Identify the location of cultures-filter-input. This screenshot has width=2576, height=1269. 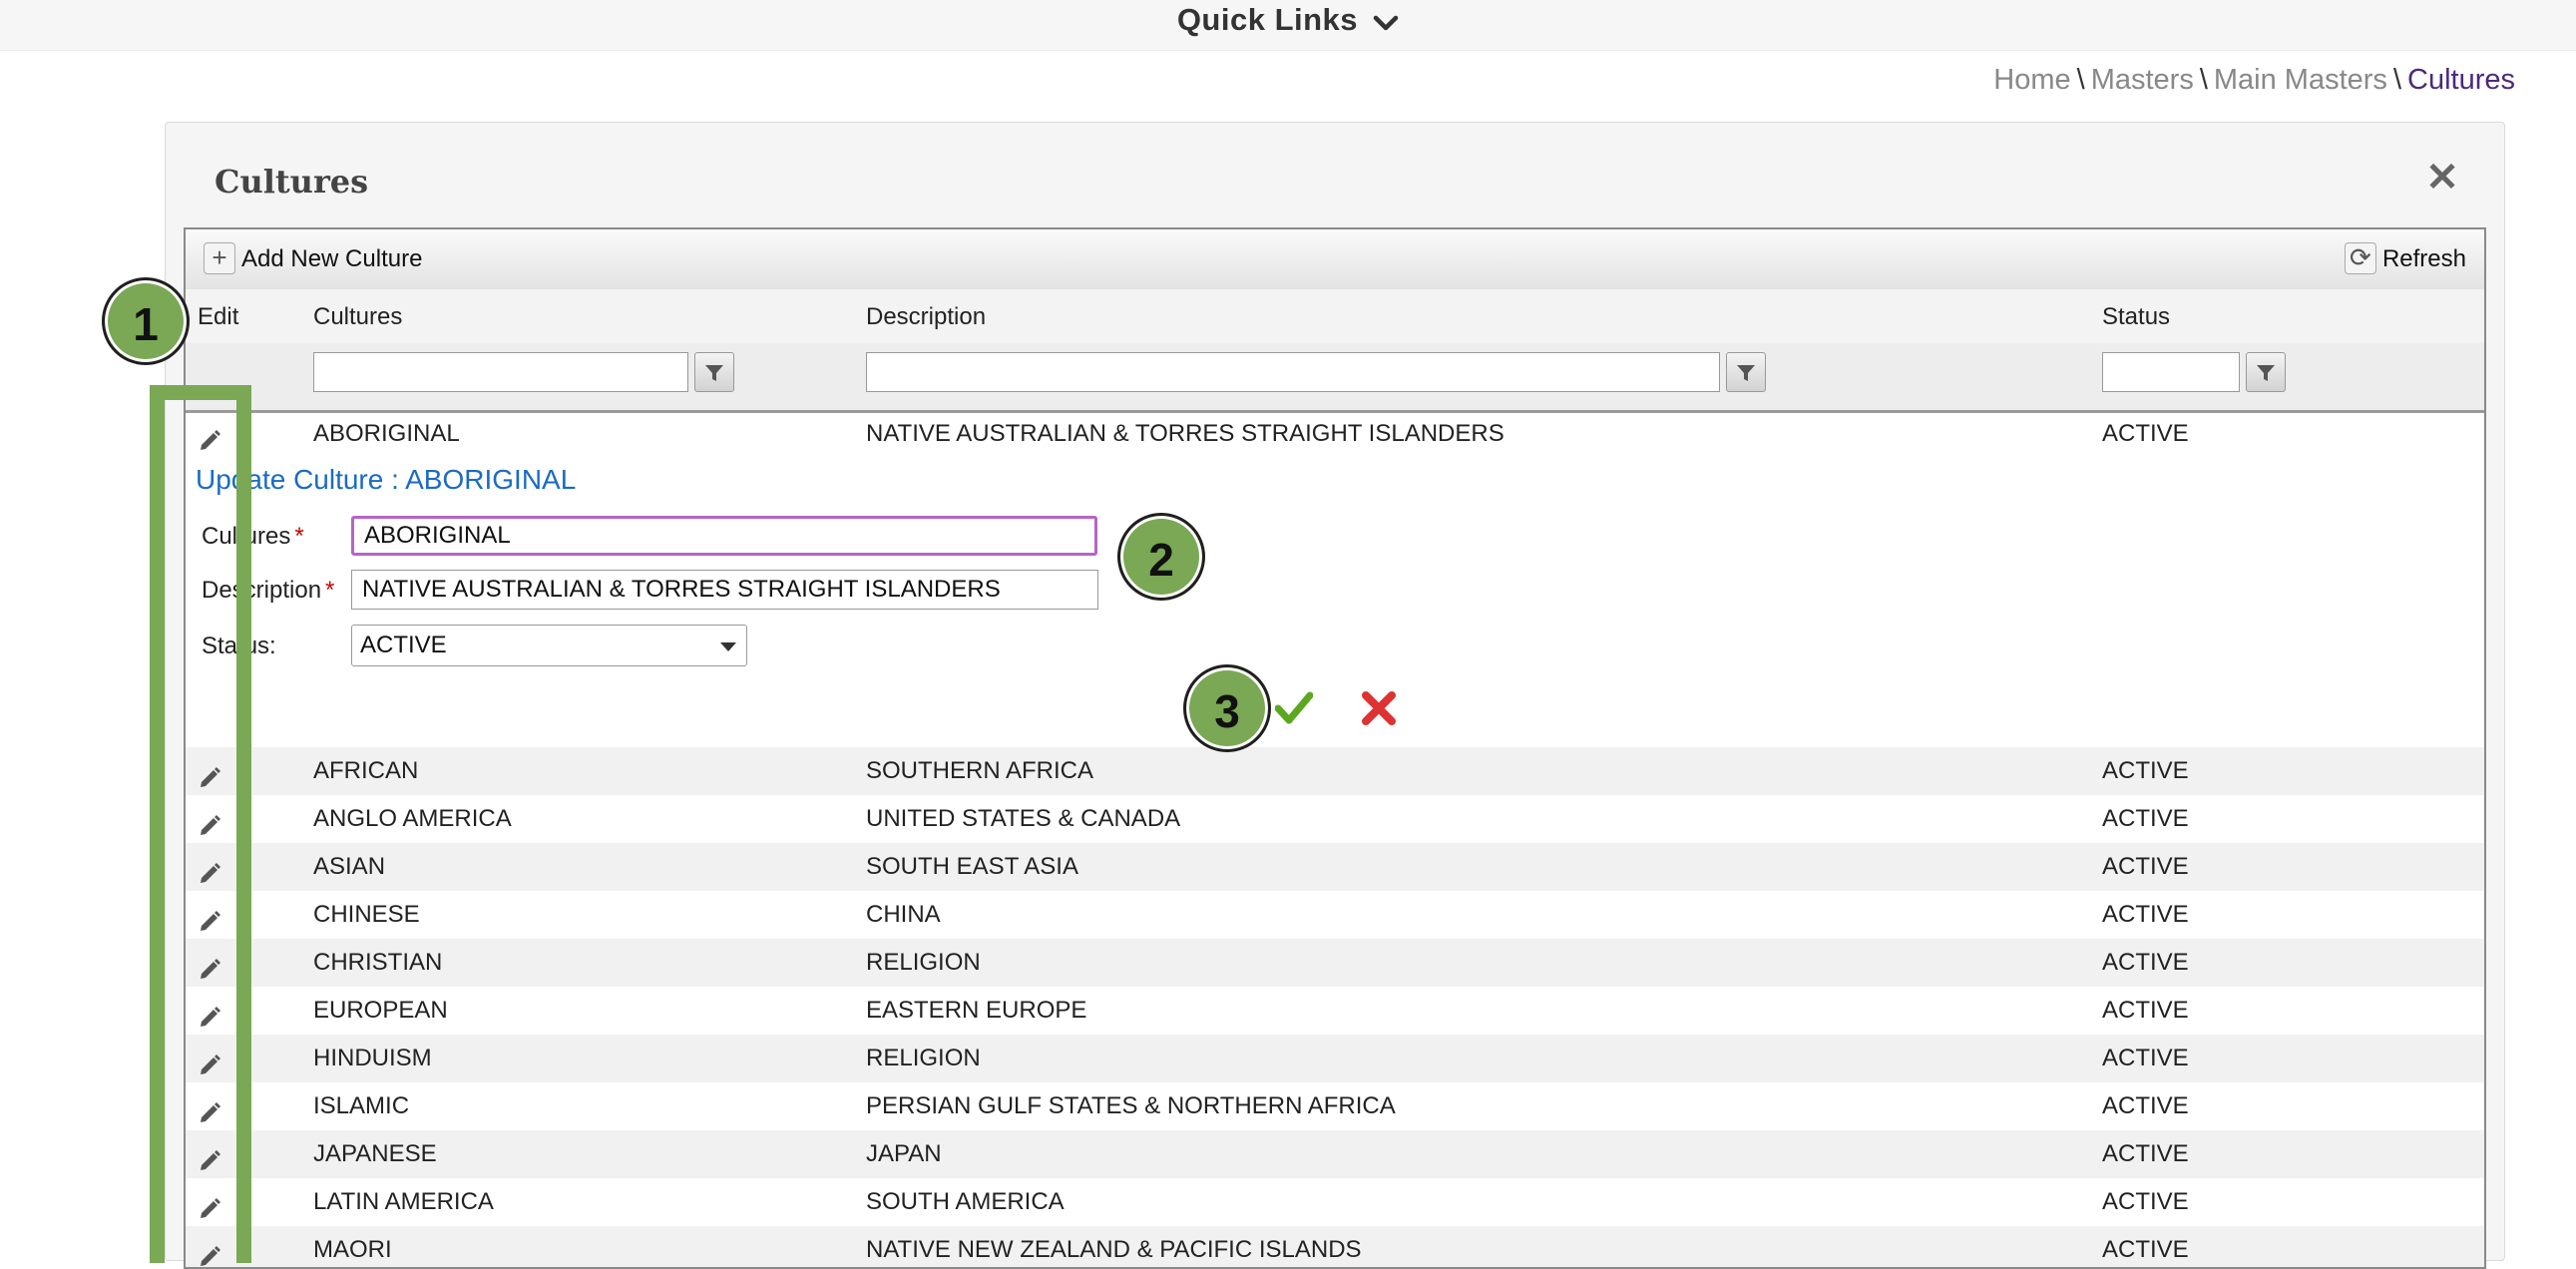
(500, 372).